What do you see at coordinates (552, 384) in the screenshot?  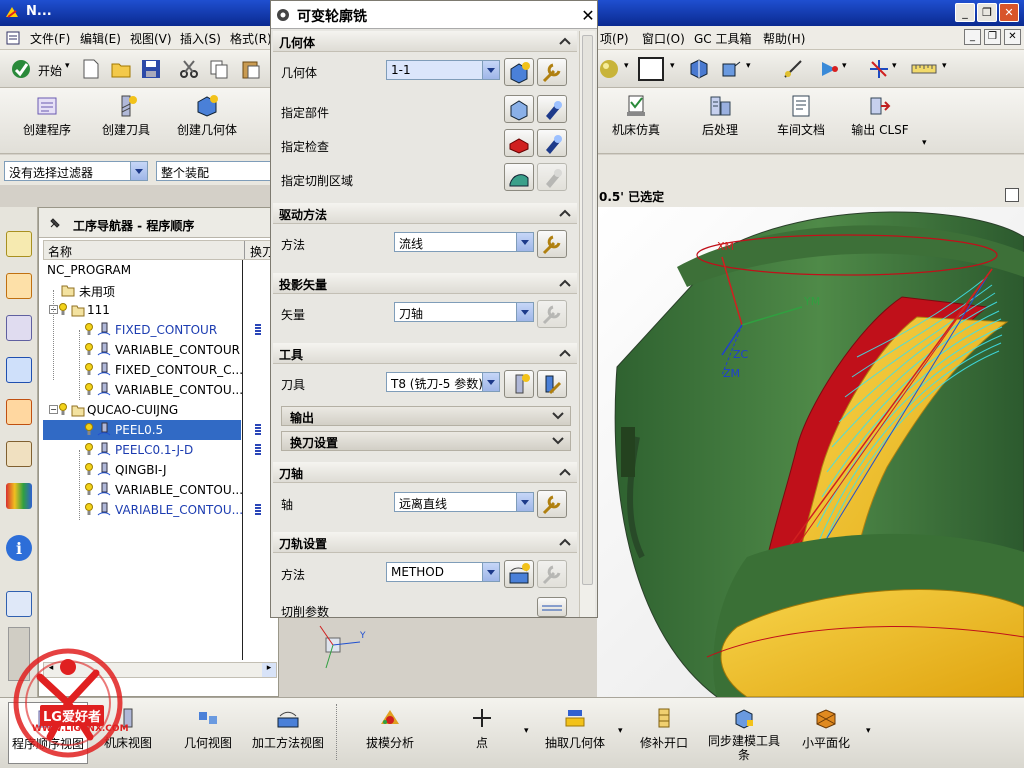 I see `edit-tool-button` at bounding box center [552, 384].